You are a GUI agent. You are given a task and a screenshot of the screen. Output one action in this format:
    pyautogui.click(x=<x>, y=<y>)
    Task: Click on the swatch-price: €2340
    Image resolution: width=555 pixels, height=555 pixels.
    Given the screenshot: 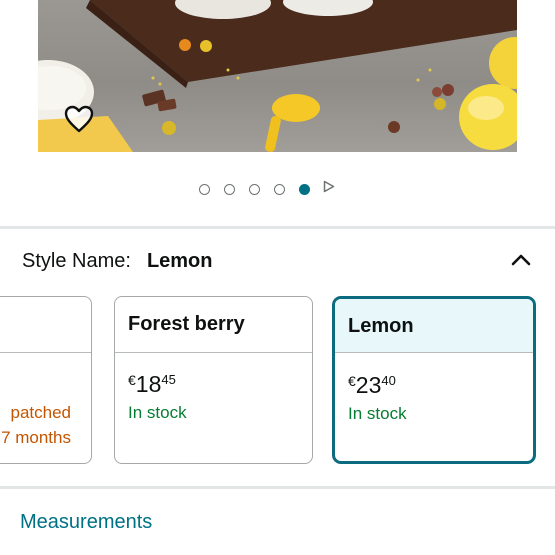 What is the action you would take?
    pyautogui.click(x=372, y=385)
    